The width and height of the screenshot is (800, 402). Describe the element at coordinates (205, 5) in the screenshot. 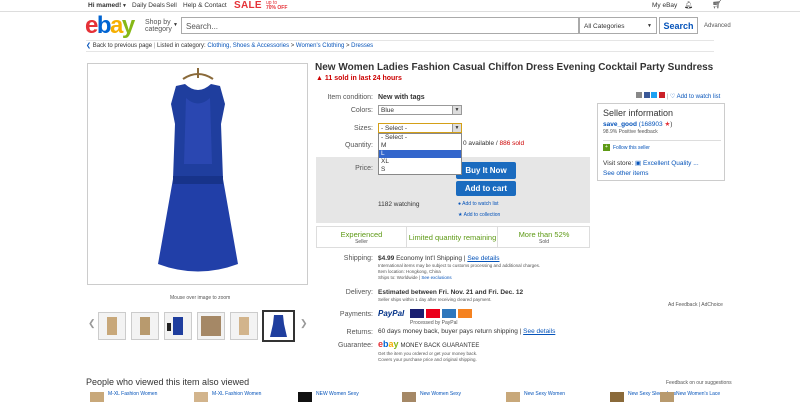

I see `help-link: Help & Contact` at that location.